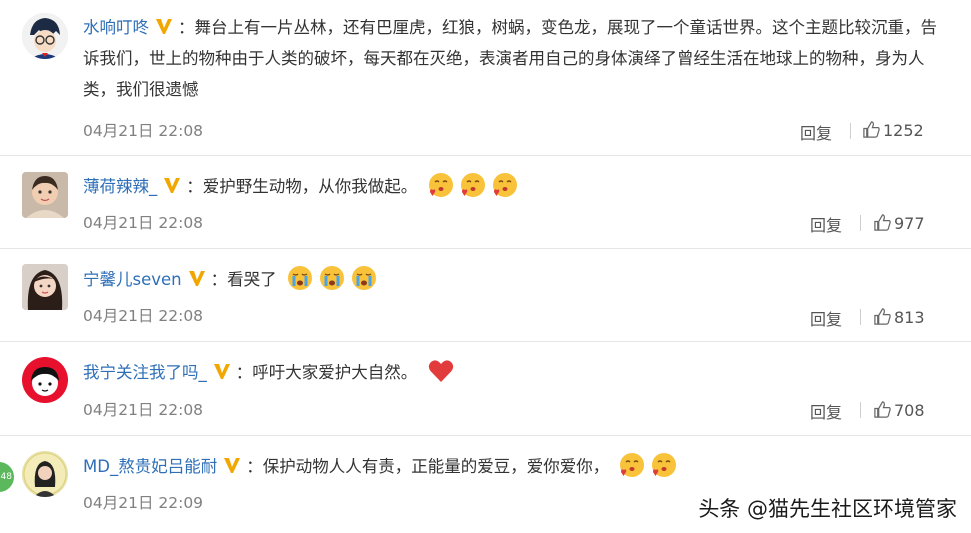 The height and width of the screenshot is (533, 971). What do you see at coordinates (143, 503) in the screenshot?
I see `comment-time: 04月21日 22:09` at bounding box center [143, 503].